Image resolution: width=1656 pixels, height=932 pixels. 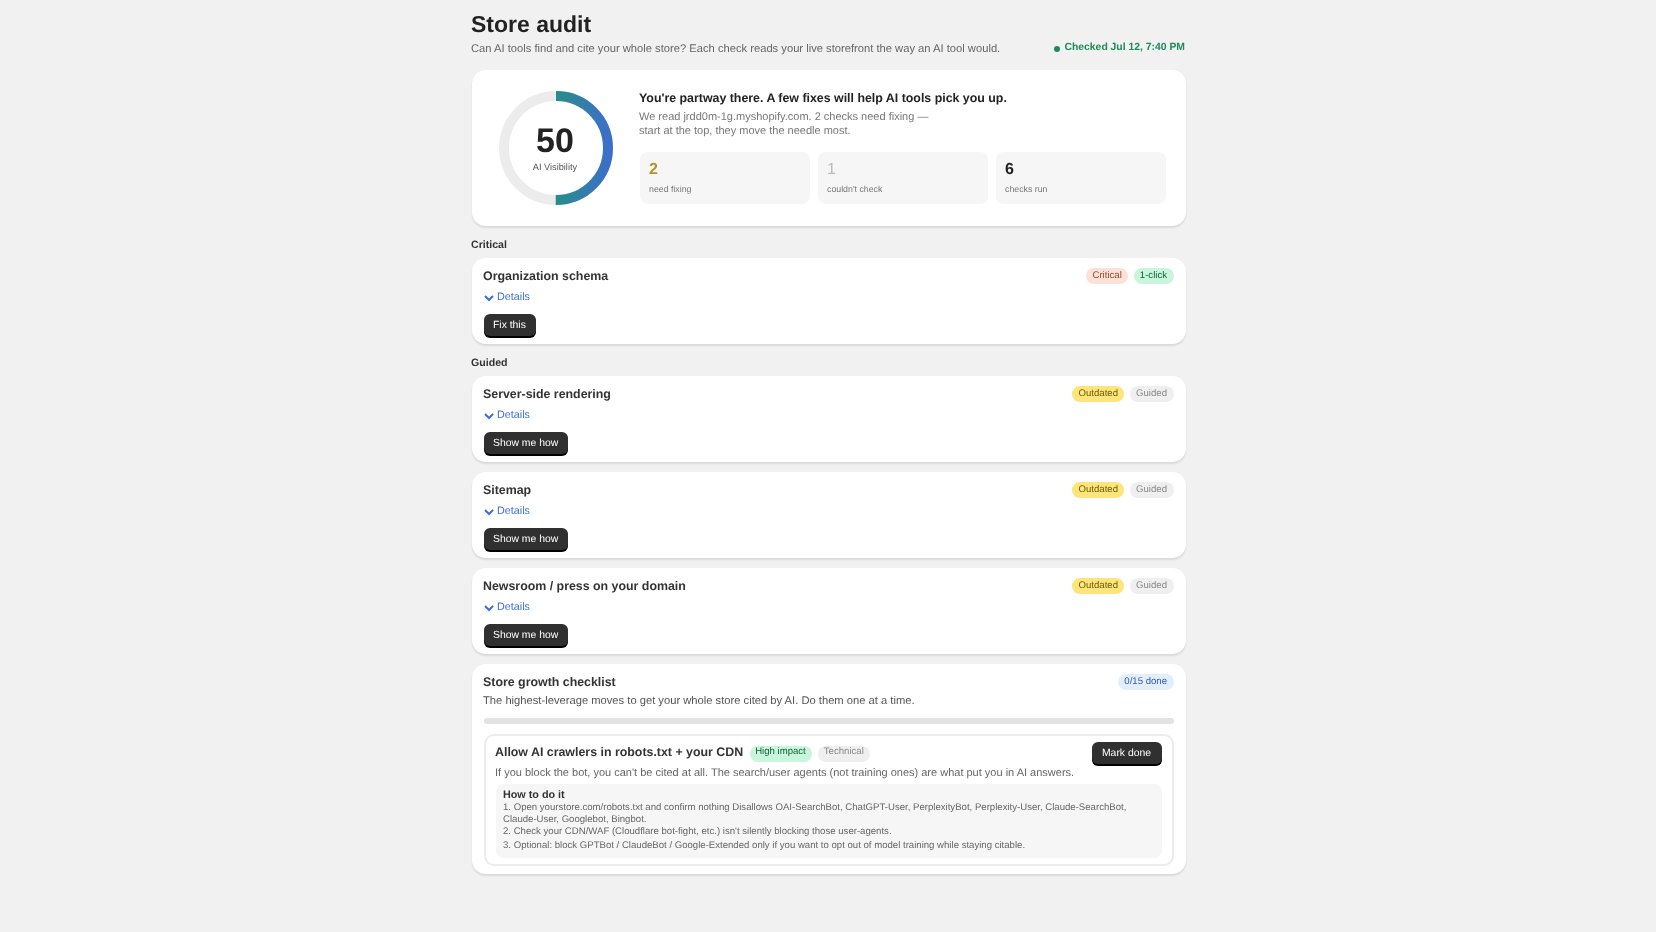 I want to click on stat-value: 2, so click(x=654, y=169).